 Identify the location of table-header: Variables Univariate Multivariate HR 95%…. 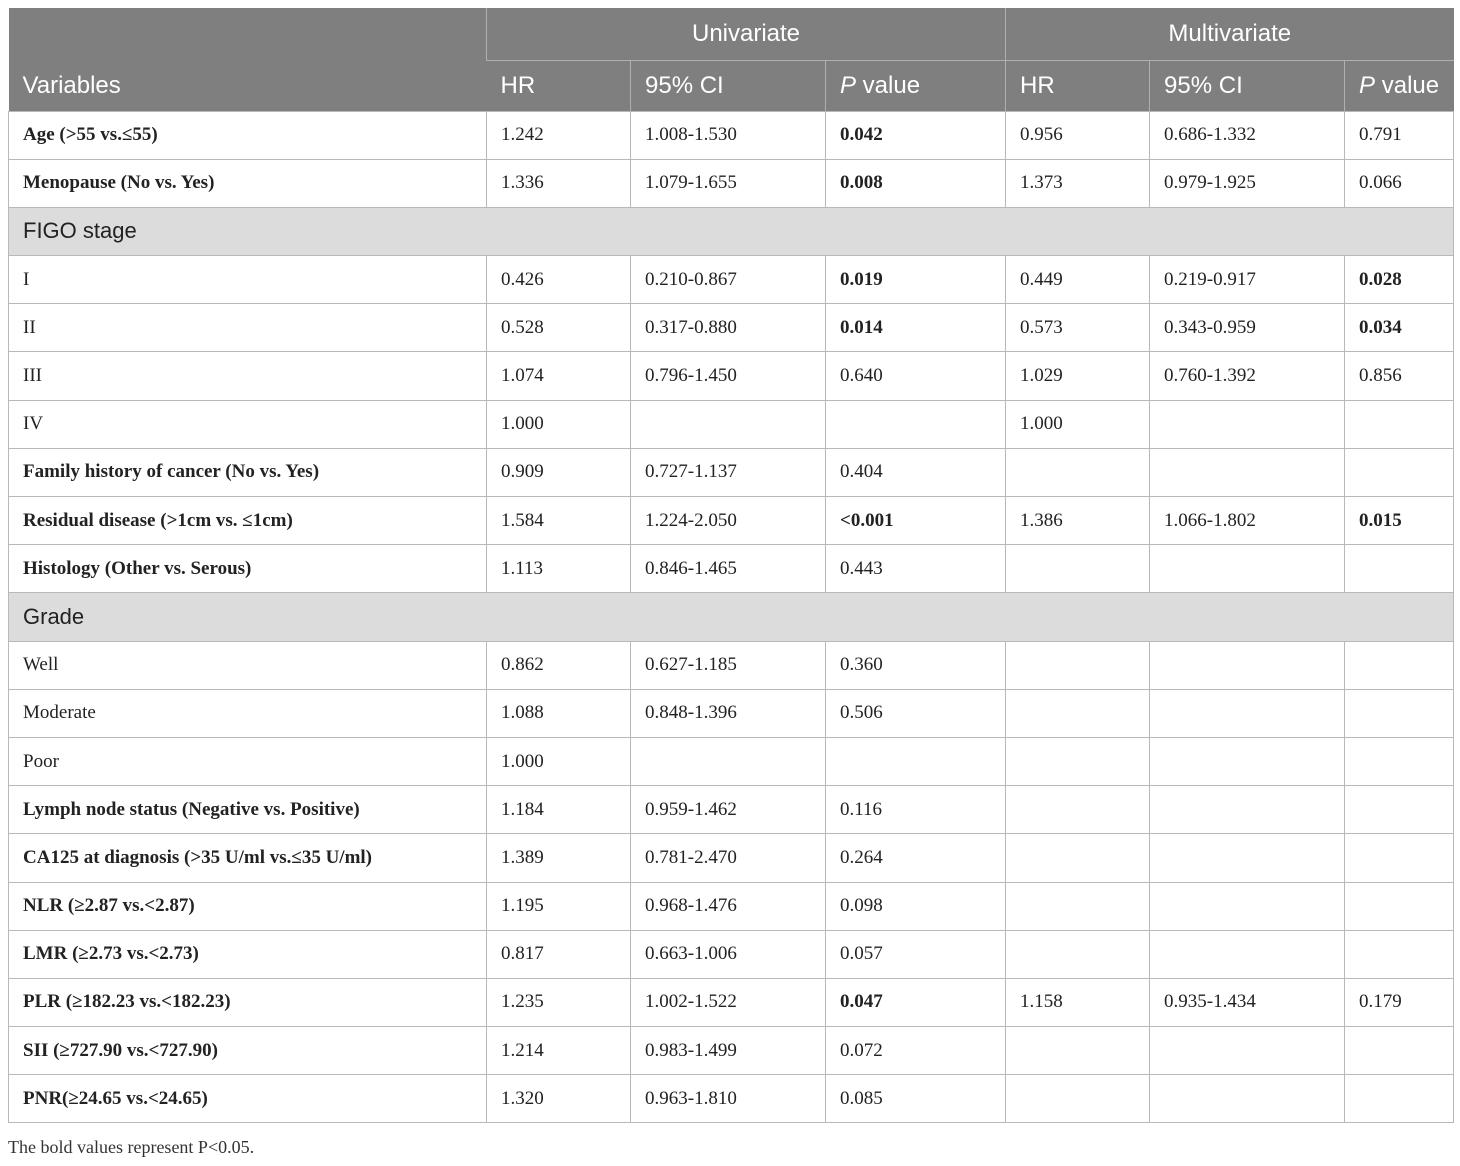
(731, 59).